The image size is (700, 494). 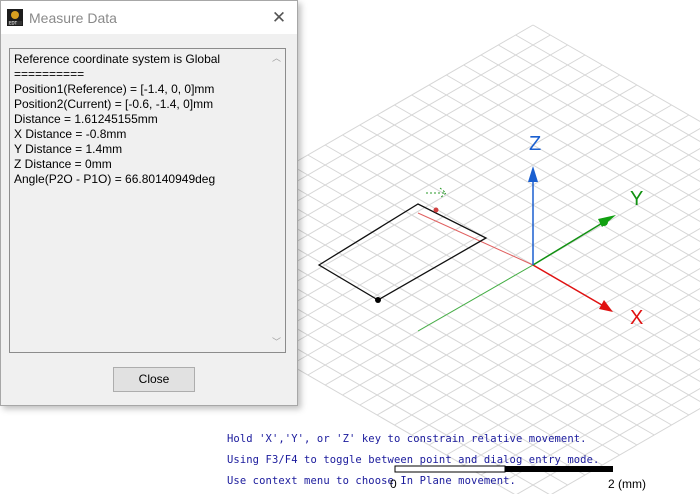 I want to click on x-axis-line, so click(x=570, y=286).